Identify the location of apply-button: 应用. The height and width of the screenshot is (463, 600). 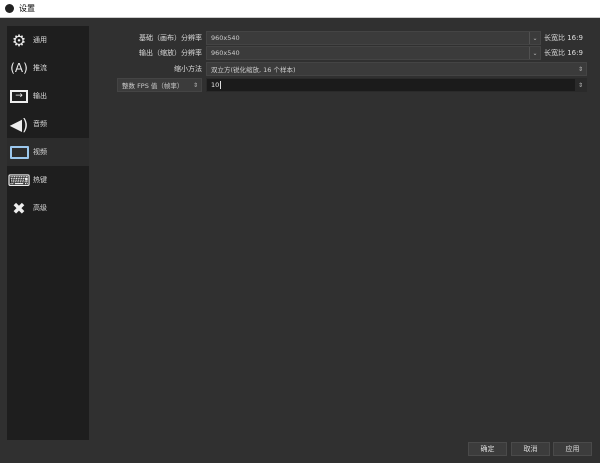
(572, 449).